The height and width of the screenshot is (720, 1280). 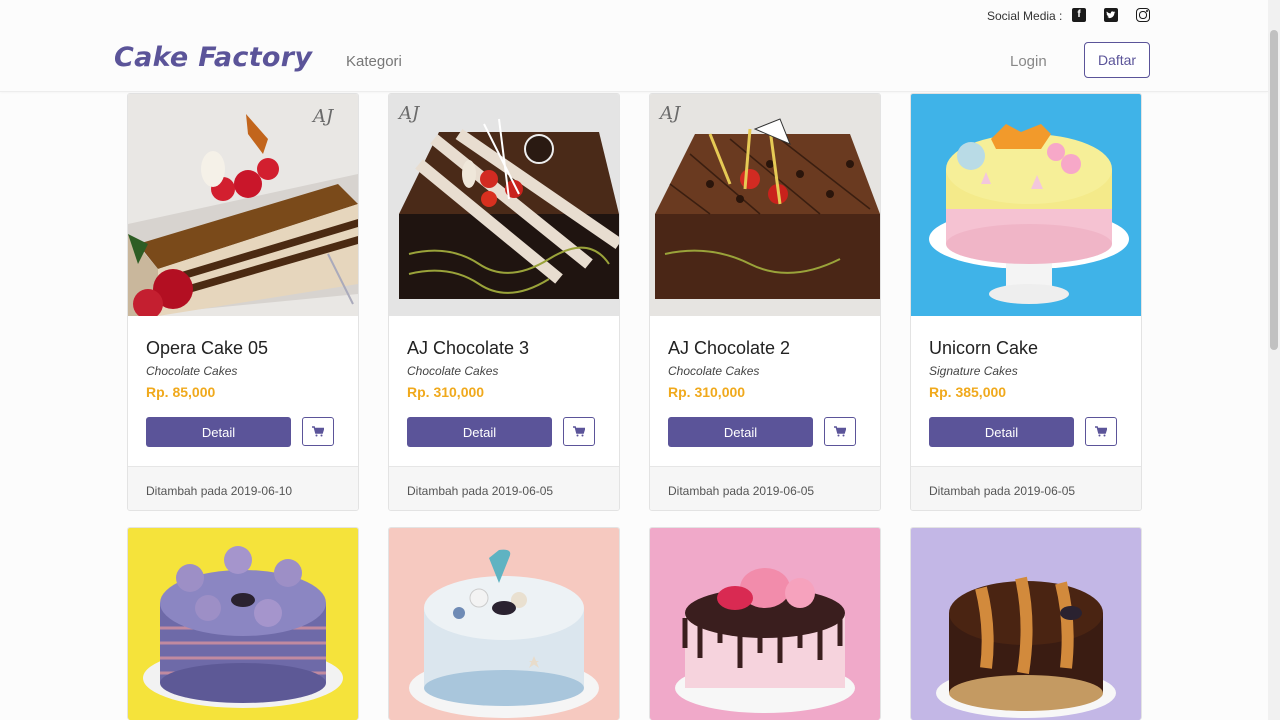 What do you see at coordinates (634, 16) in the screenshot?
I see `social-bar: Social Media : f` at bounding box center [634, 16].